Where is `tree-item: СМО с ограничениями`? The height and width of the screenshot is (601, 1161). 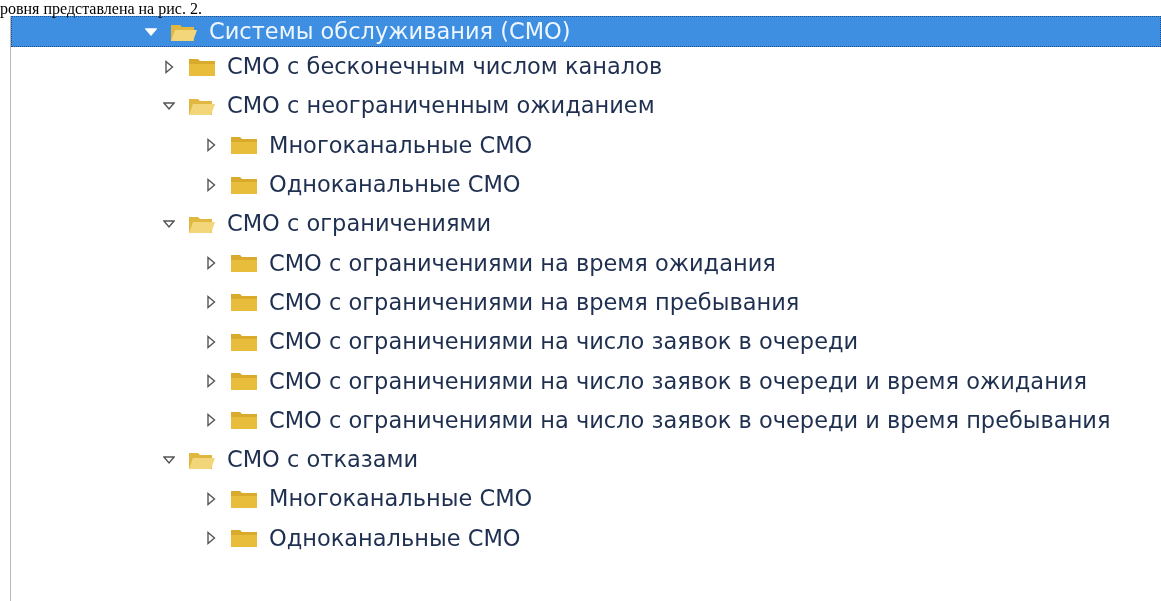
tree-item: СМО с ограничениями is located at coordinates (586, 224).